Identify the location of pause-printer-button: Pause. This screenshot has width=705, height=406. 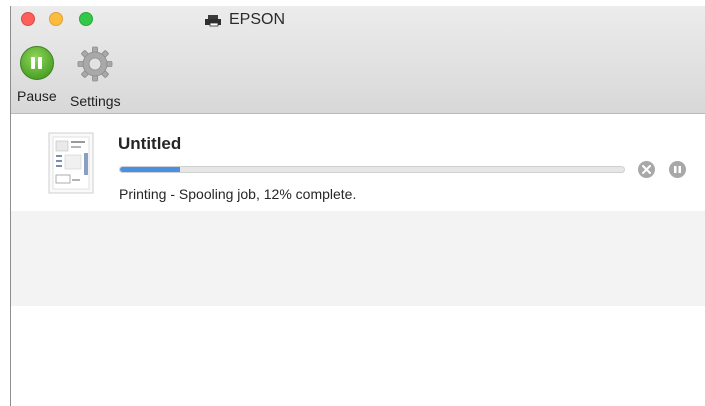
(37, 75).